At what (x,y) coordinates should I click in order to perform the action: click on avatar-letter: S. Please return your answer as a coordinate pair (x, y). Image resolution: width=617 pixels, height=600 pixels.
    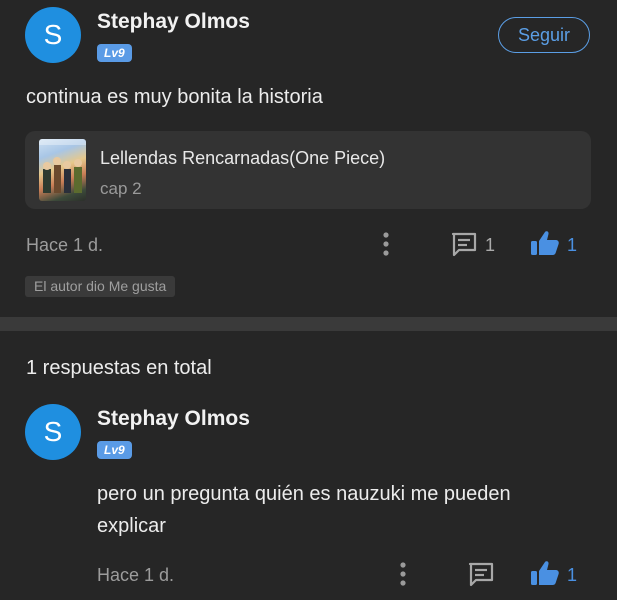
    Looking at the image, I should click on (53, 34).